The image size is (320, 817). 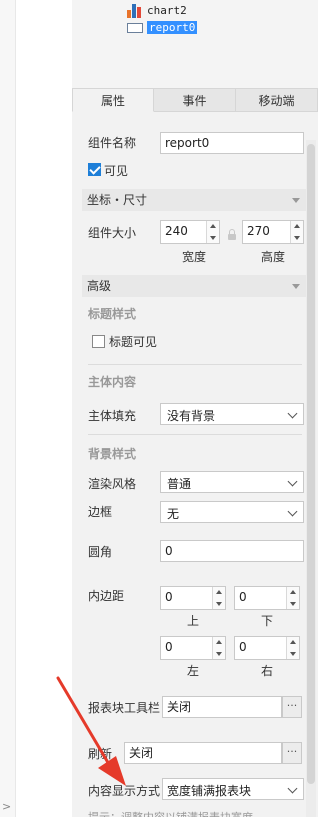 I want to click on padding-bottom-value: 0, so click(x=243, y=597).